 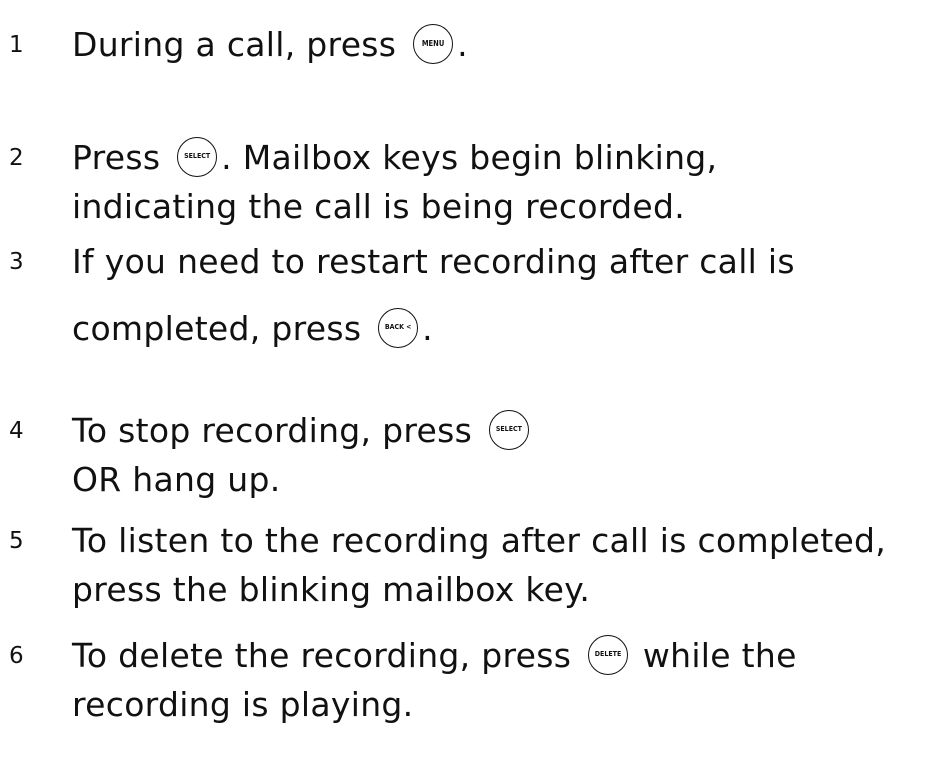 What do you see at coordinates (16, 45) in the screenshot?
I see `step-number: 1` at bounding box center [16, 45].